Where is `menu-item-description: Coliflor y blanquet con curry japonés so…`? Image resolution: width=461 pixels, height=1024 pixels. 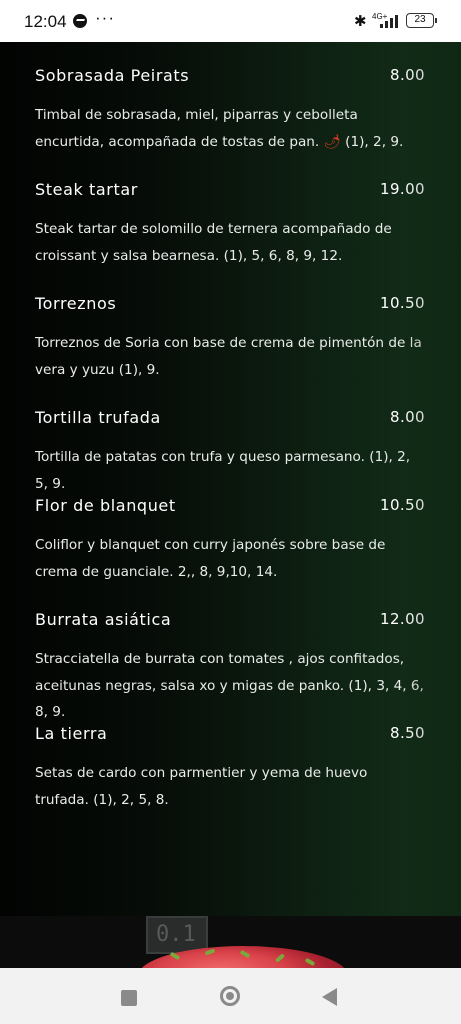
menu-item-description: Coliflor y blanquet con curry japonés so… is located at coordinates (210, 558).